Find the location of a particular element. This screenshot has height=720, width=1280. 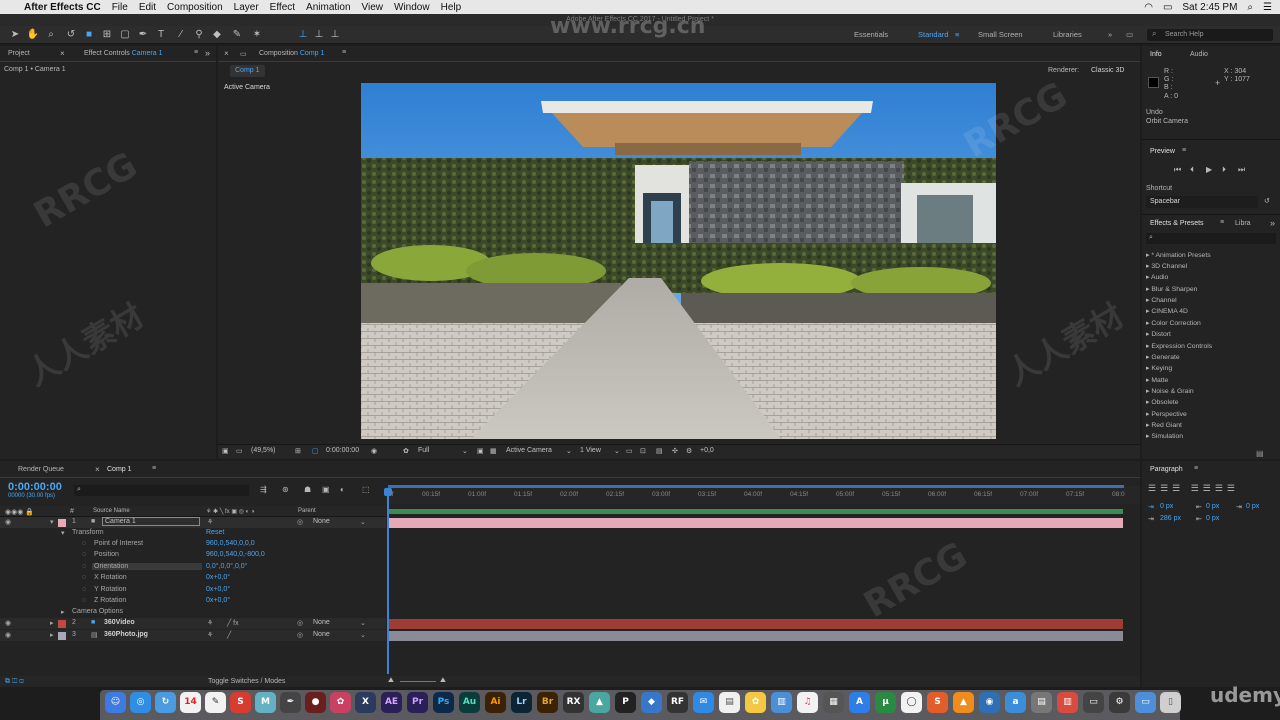

twirl-closed-icon: ▸ is located at coordinates (52, 623).